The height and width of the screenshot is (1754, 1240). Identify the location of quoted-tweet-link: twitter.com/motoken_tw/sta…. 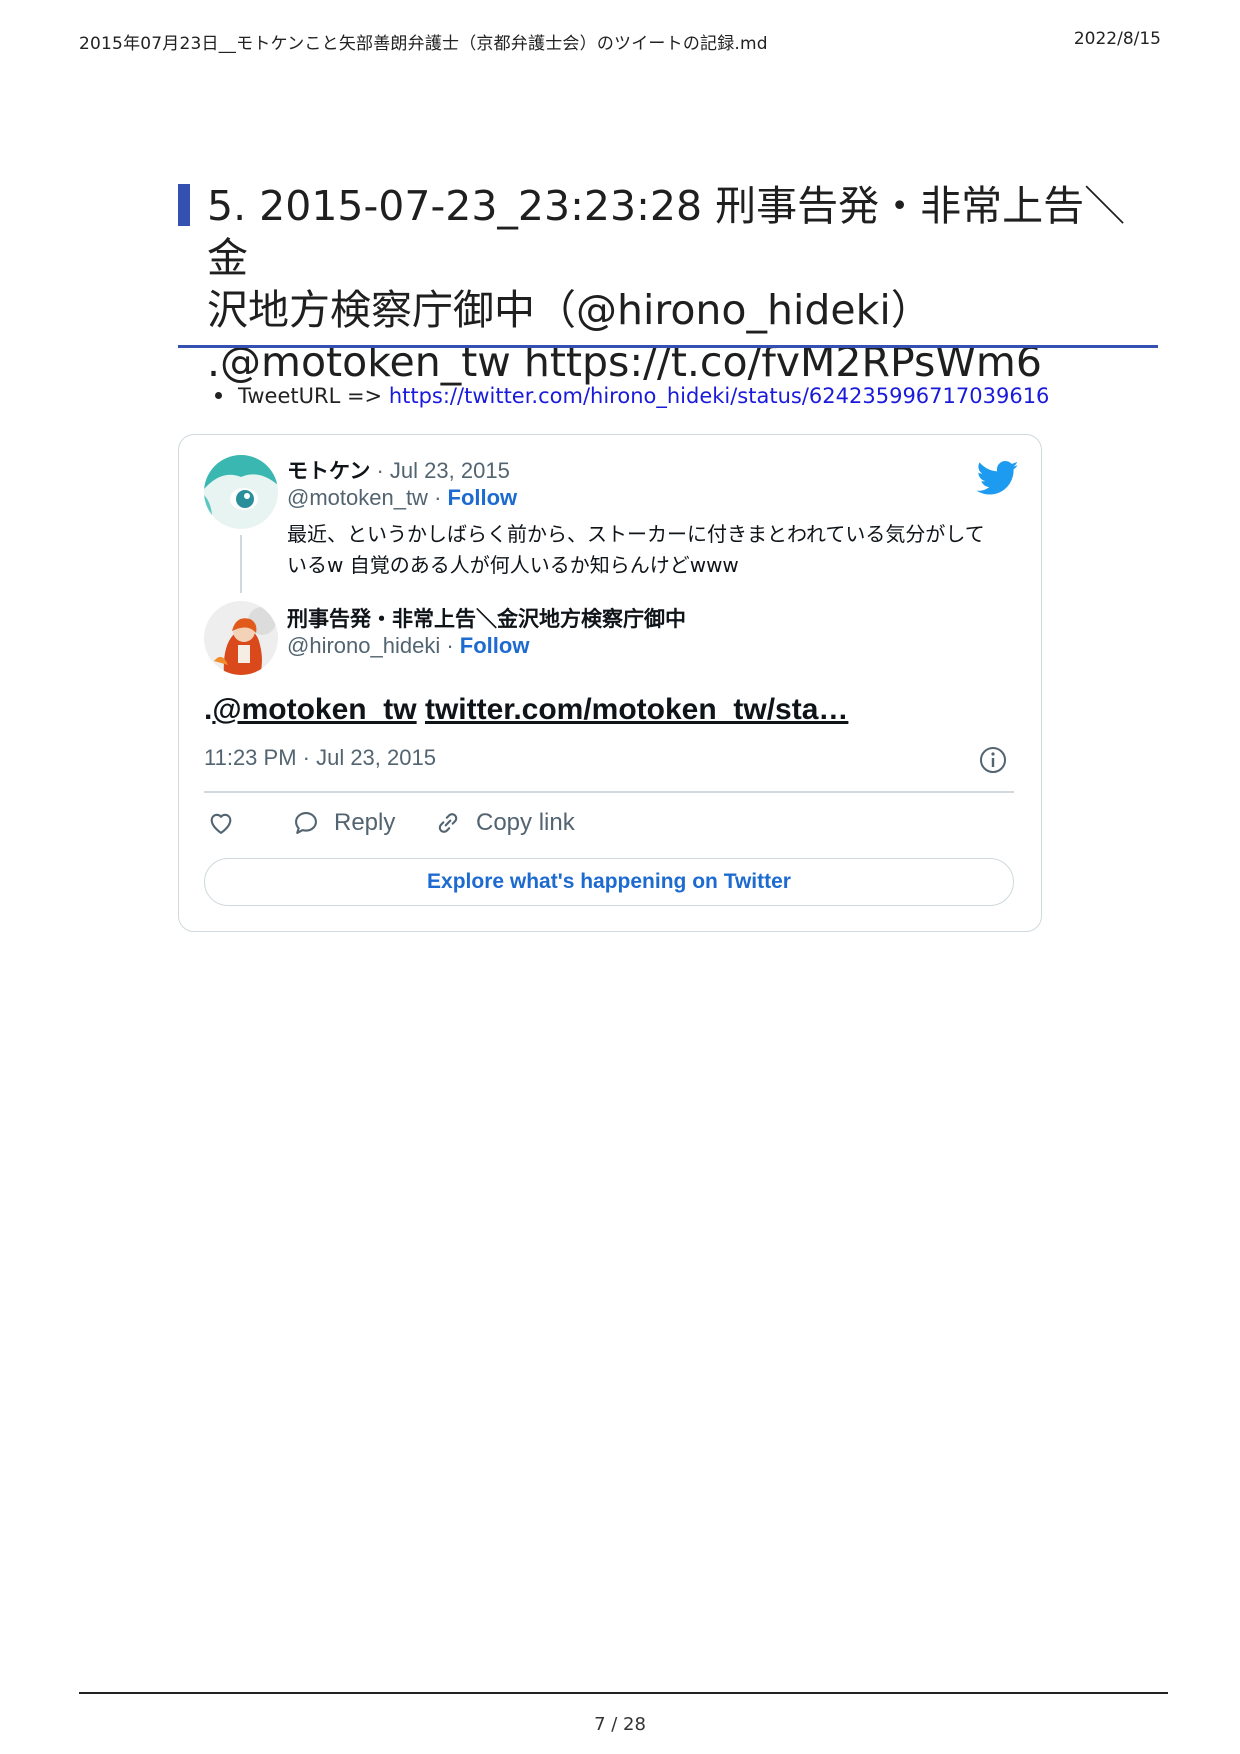
(636, 709).